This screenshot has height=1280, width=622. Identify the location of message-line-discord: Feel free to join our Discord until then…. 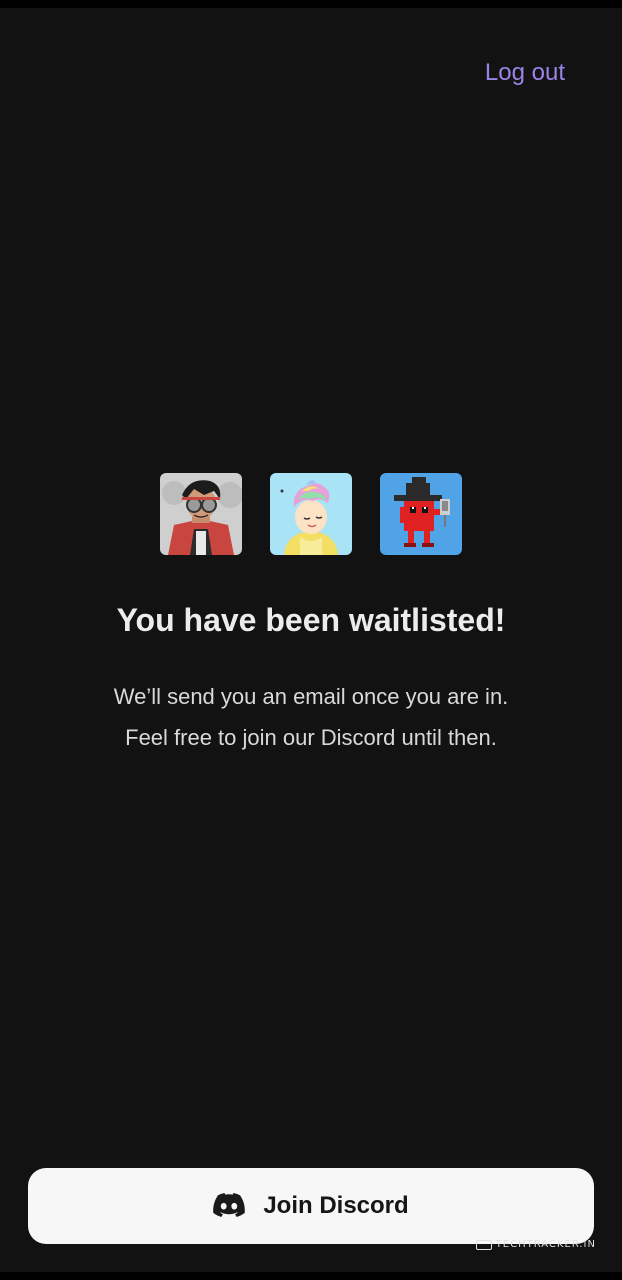
(311, 737).